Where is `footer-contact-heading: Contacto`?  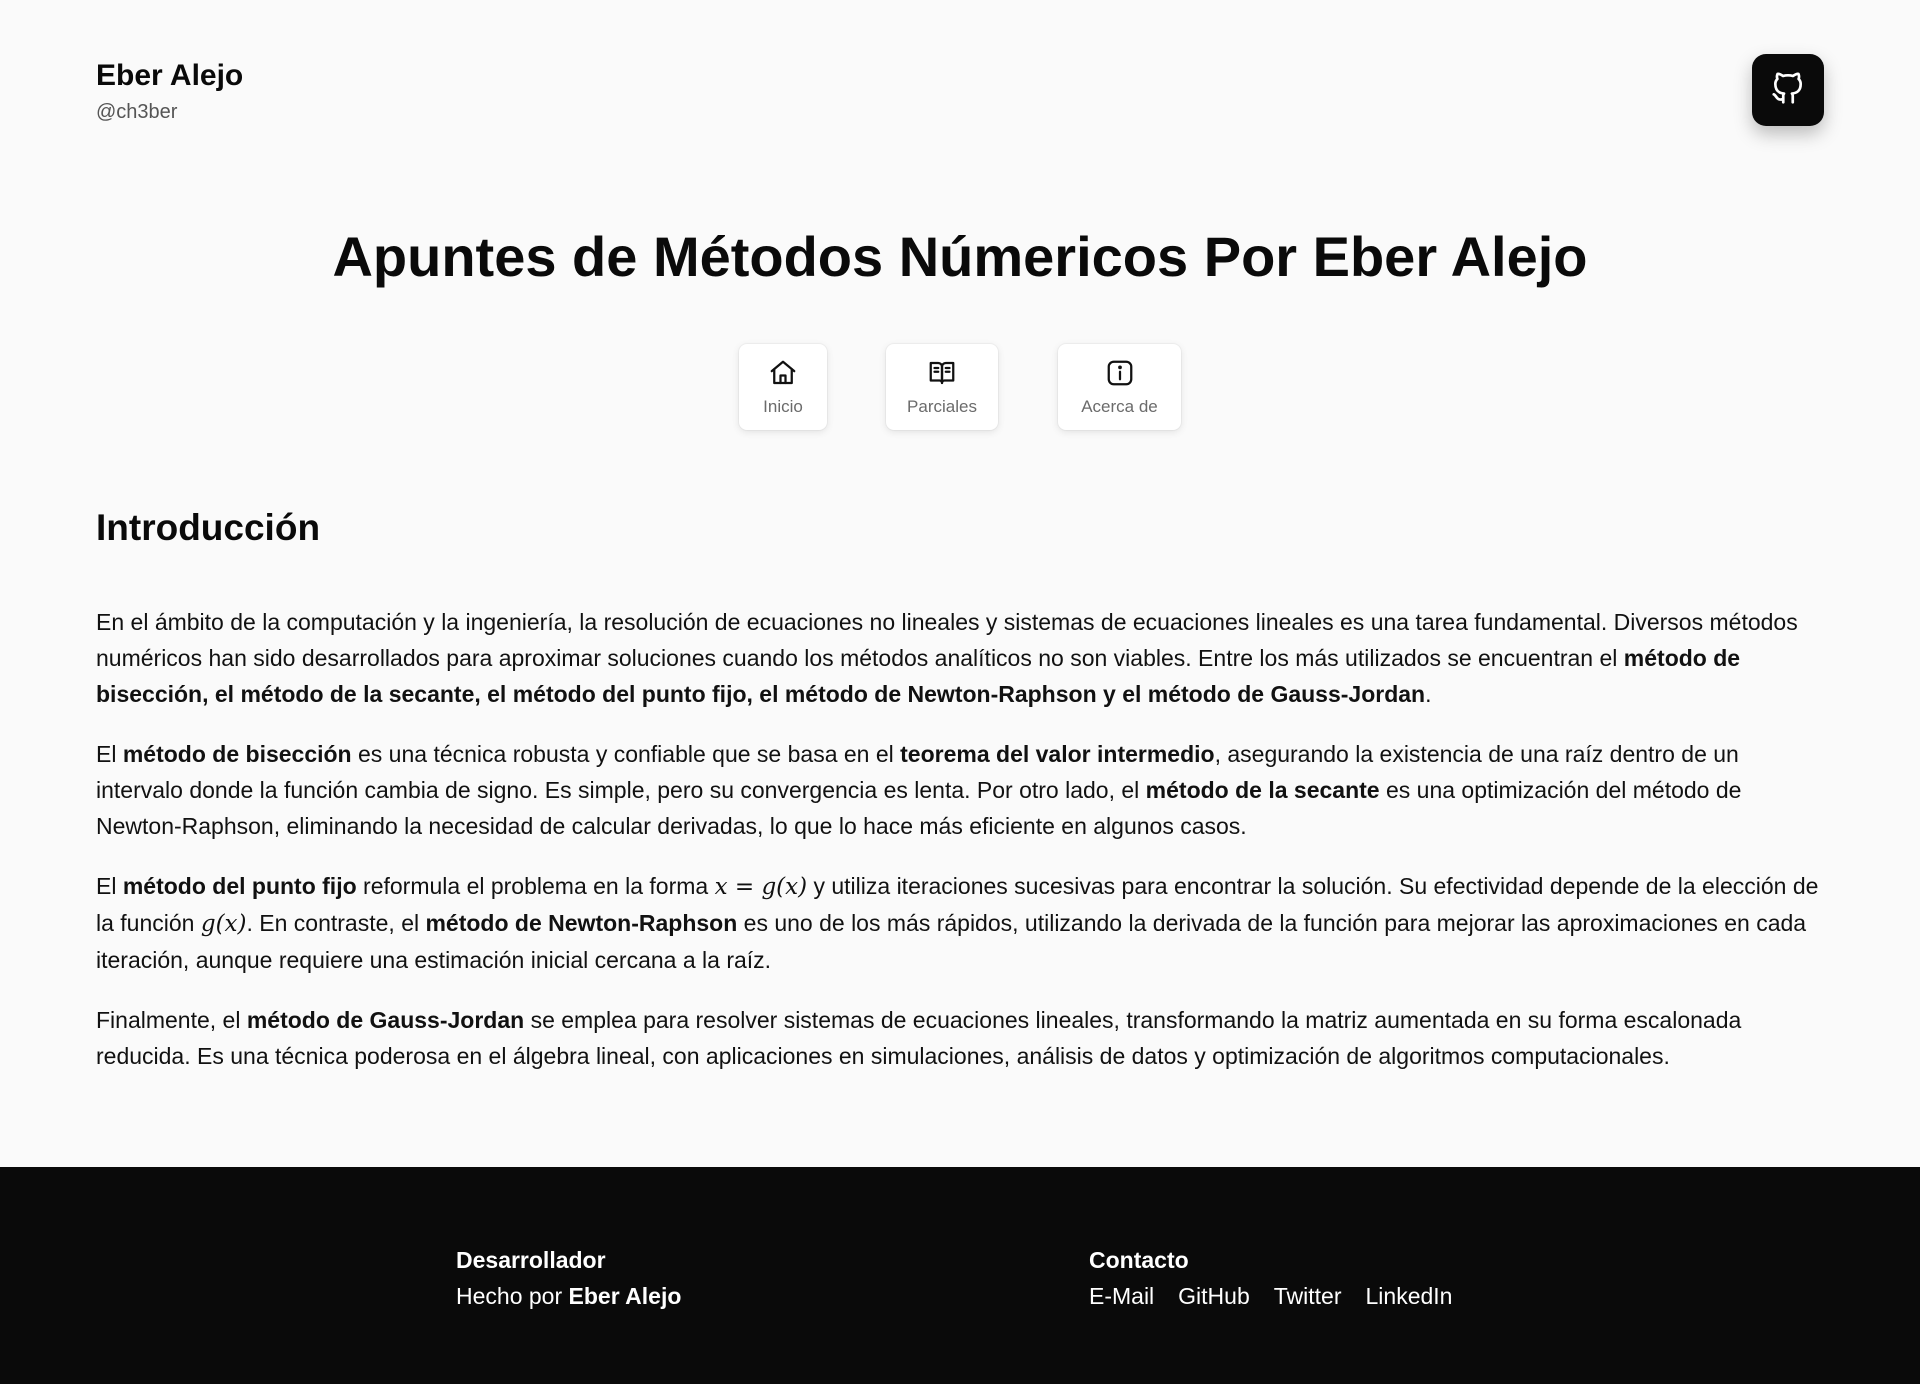
footer-contact-heading: Contacto is located at coordinates (1139, 1260).